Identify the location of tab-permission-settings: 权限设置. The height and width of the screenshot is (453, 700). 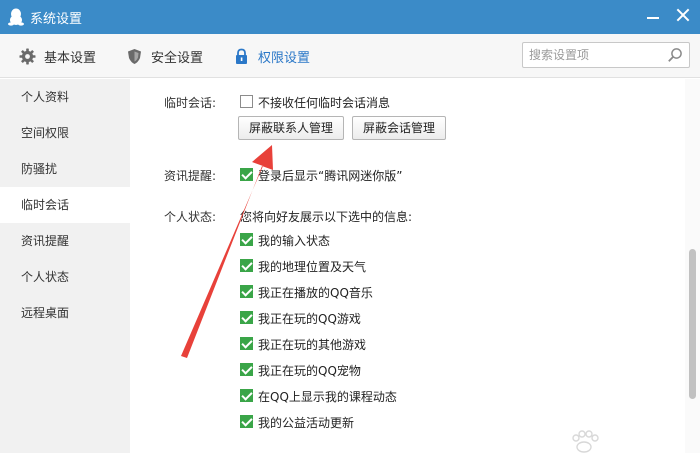
(271, 56).